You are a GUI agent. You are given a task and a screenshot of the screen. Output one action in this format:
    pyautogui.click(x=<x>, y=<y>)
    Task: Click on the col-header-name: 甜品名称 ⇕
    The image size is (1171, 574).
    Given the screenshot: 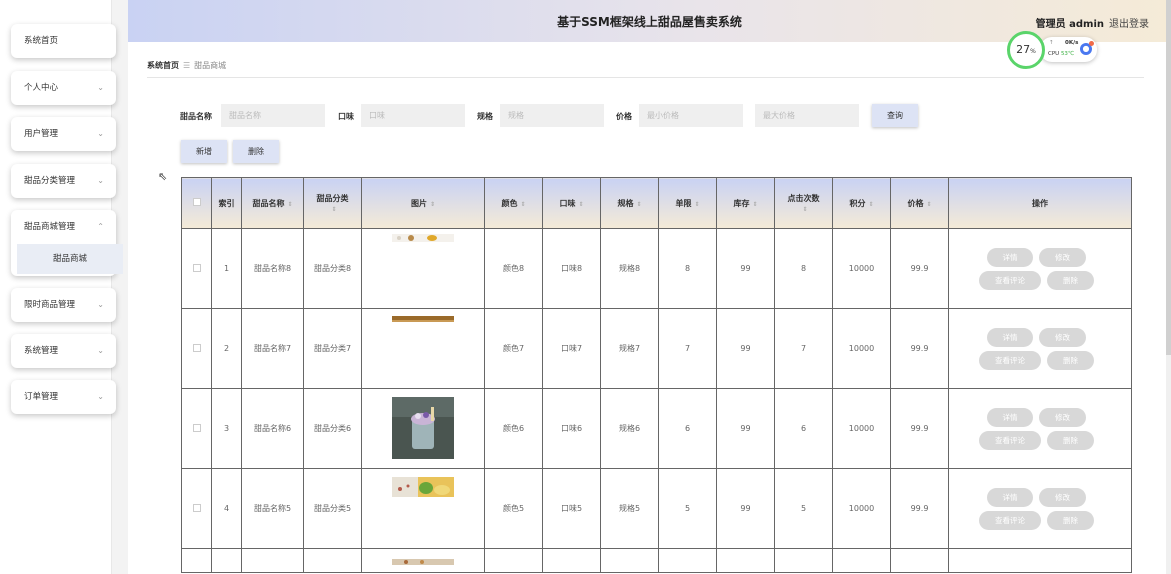 What is the action you would take?
    pyautogui.click(x=272, y=203)
    